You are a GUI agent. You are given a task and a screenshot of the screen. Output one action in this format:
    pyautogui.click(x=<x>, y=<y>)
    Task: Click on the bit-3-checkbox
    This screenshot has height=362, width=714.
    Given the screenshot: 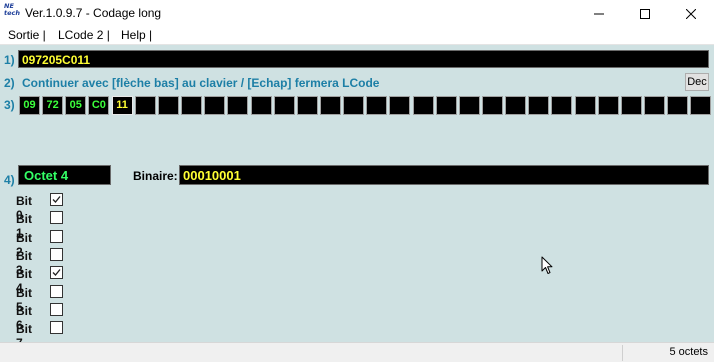 What is the action you would take?
    pyautogui.click(x=56, y=254)
    